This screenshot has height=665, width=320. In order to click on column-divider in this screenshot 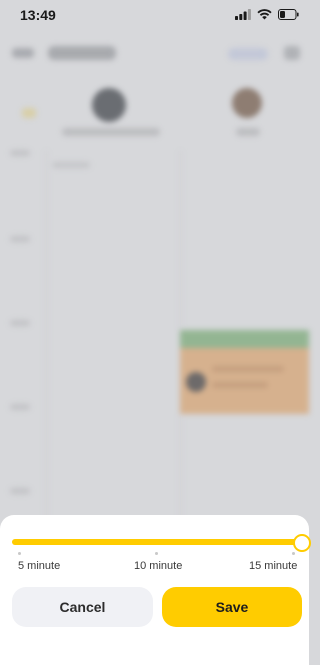, I will do `click(46, 350)`.